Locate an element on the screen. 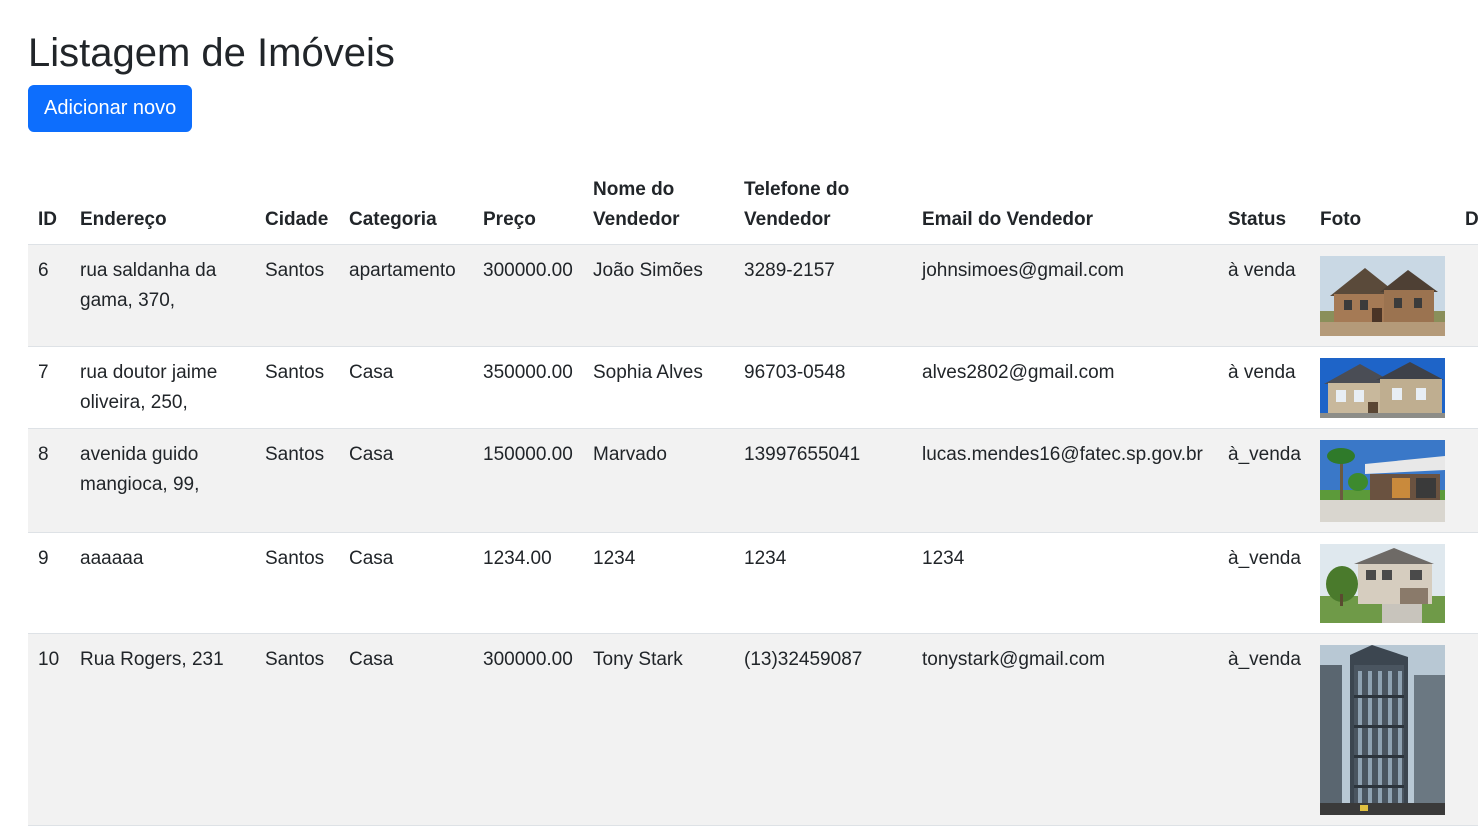  cell-id: 8 is located at coordinates (49, 480).